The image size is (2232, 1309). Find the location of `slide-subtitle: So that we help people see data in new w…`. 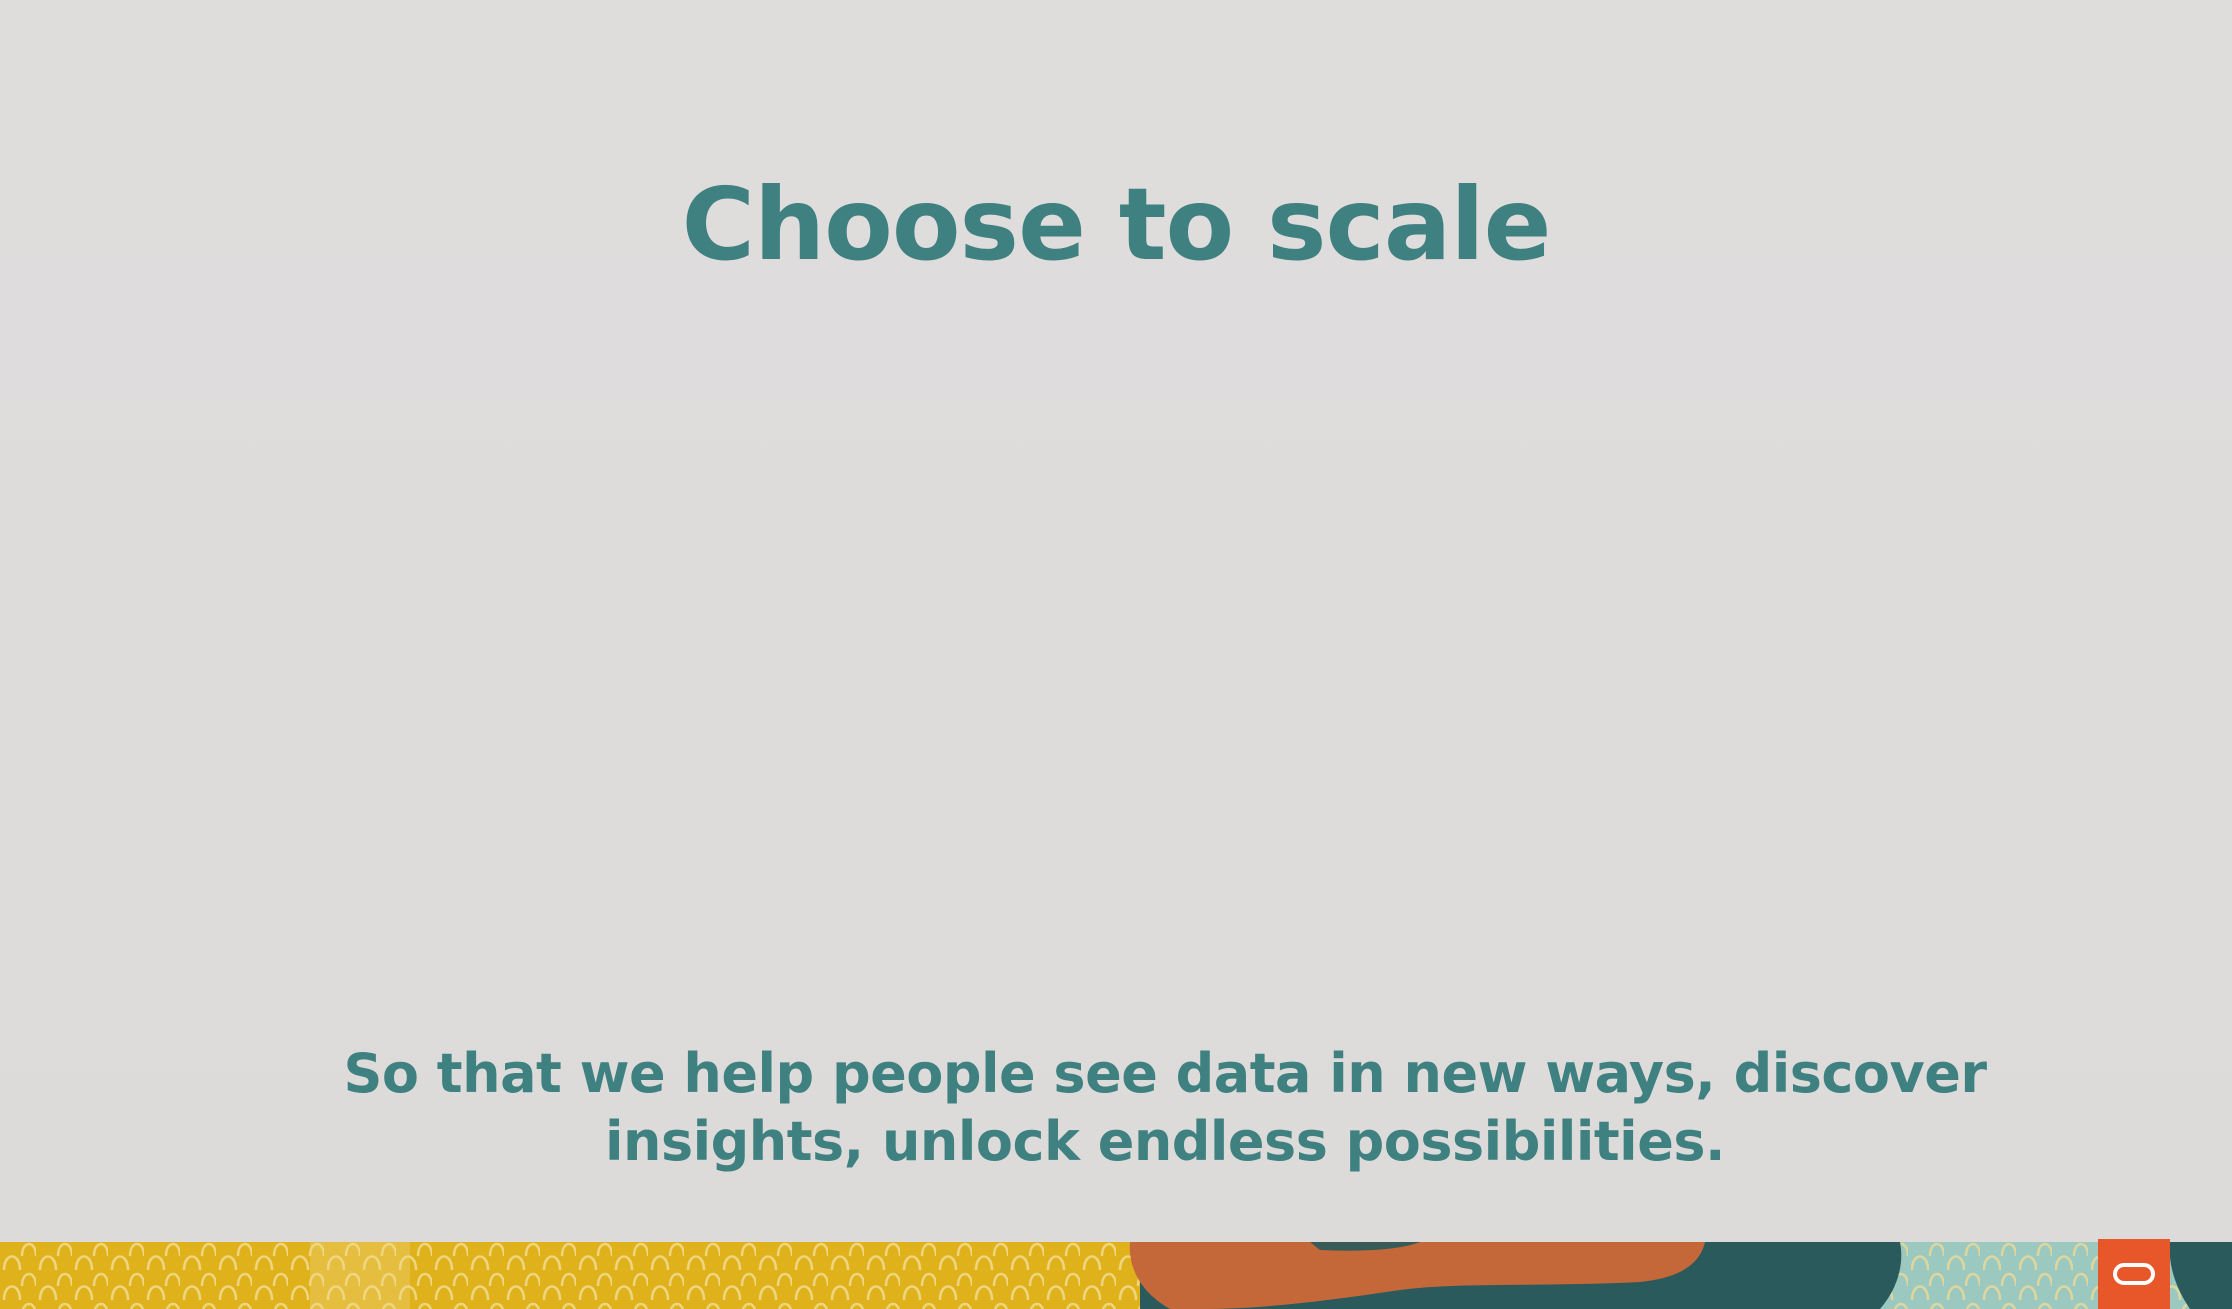

slide-subtitle: So that we help people see data in new w… is located at coordinates (1165, 1107).